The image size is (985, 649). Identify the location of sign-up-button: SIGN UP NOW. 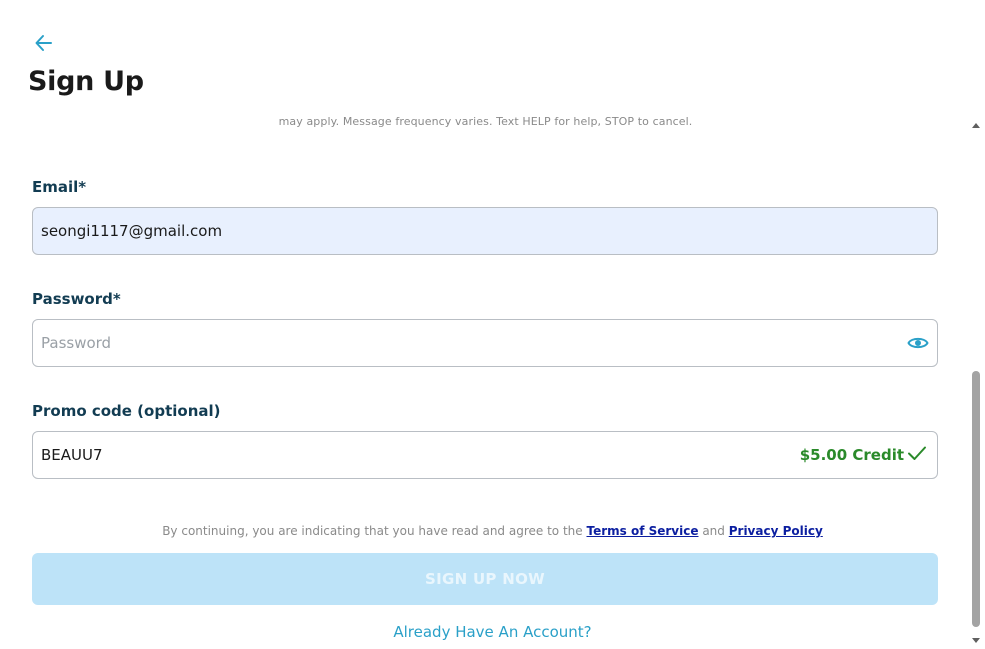
(485, 579).